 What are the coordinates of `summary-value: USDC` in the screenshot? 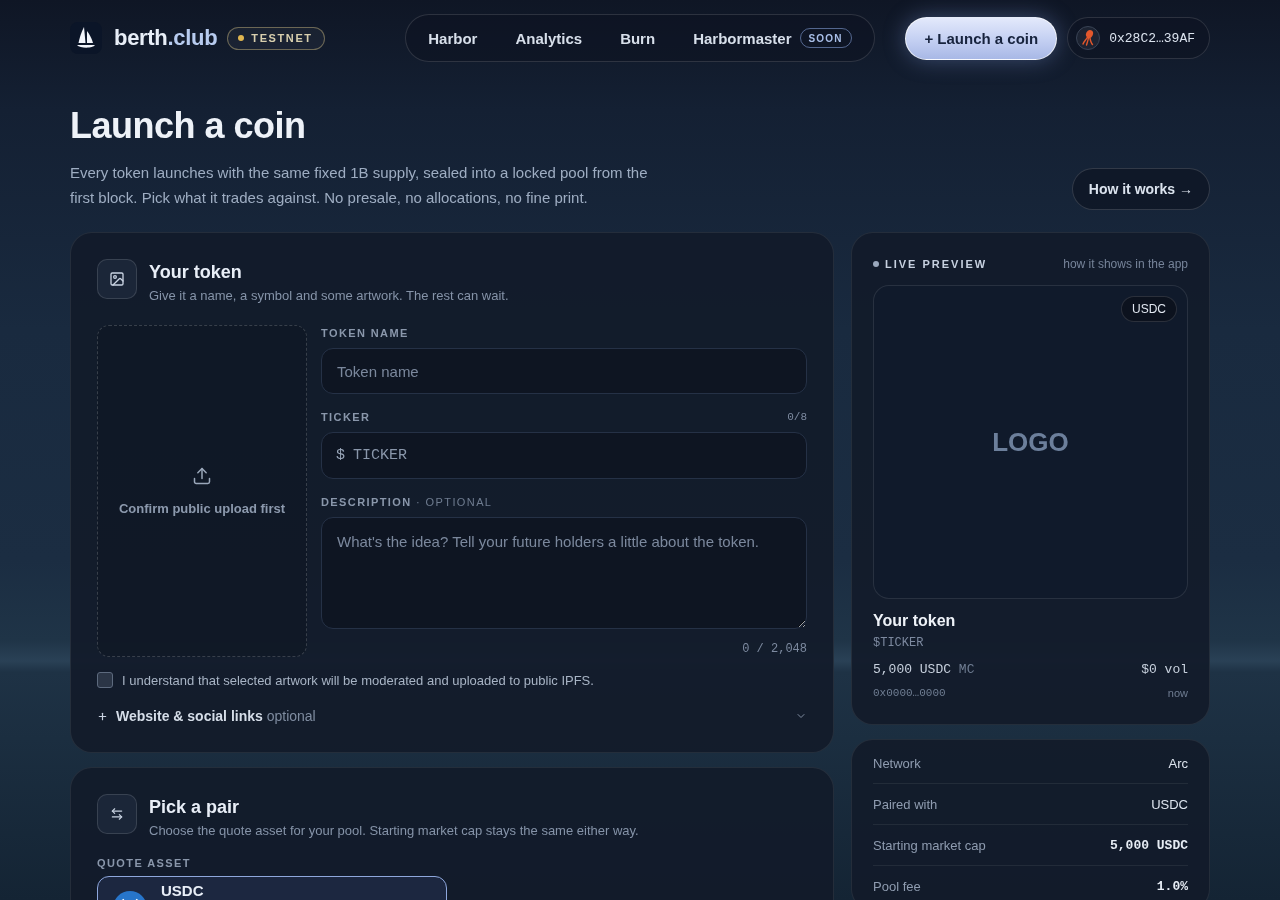 It's located at (1169, 804).